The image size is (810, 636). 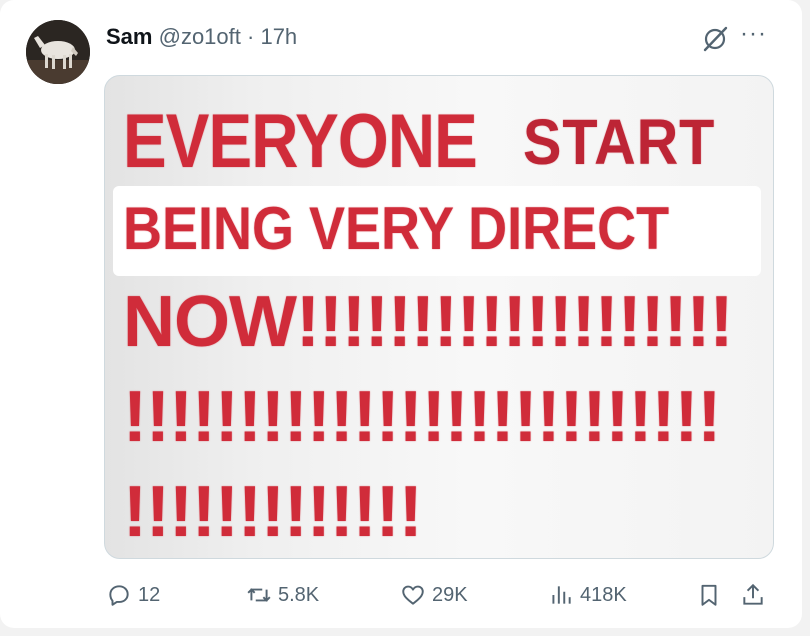 I want to click on share-button, so click(x=753, y=595).